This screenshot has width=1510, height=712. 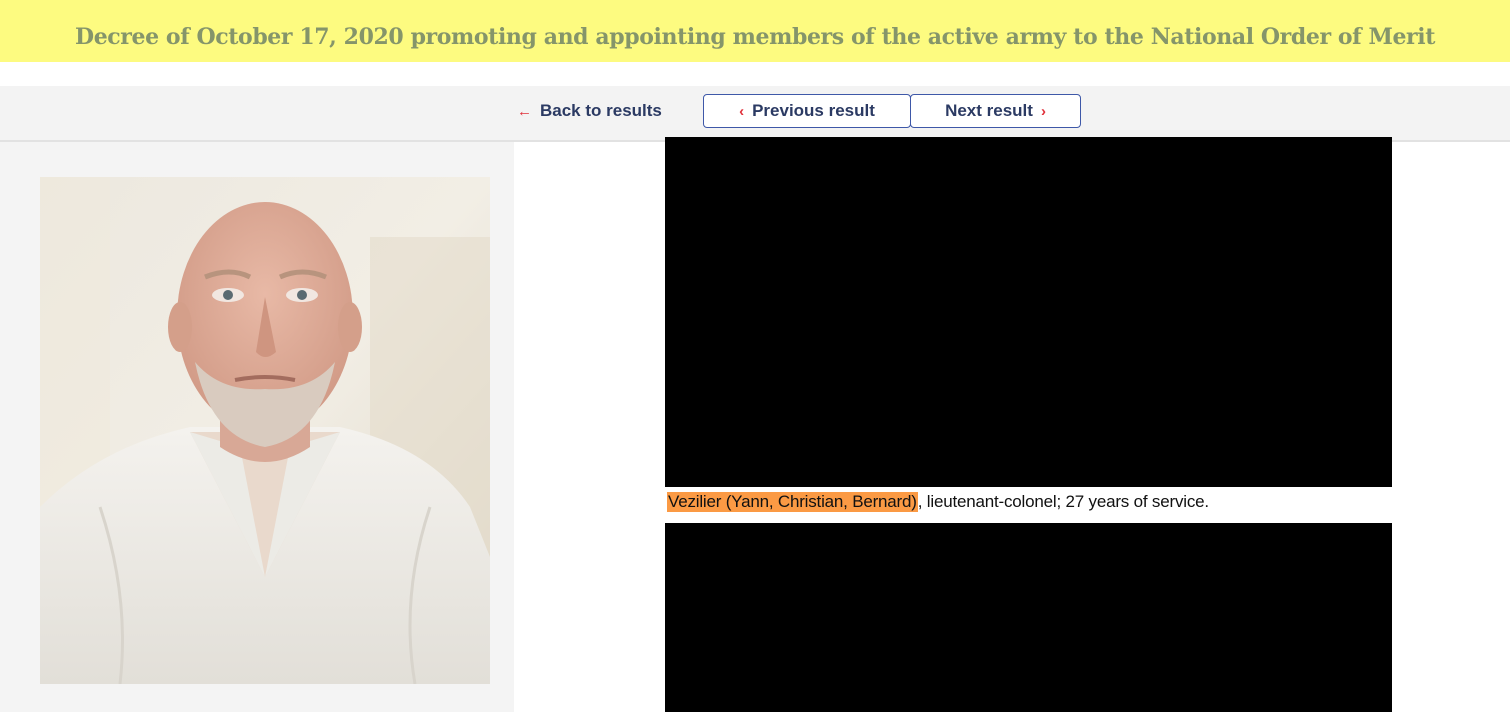 What do you see at coordinates (742, 111) in the screenshot?
I see `chevron-left-icon: ‹` at bounding box center [742, 111].